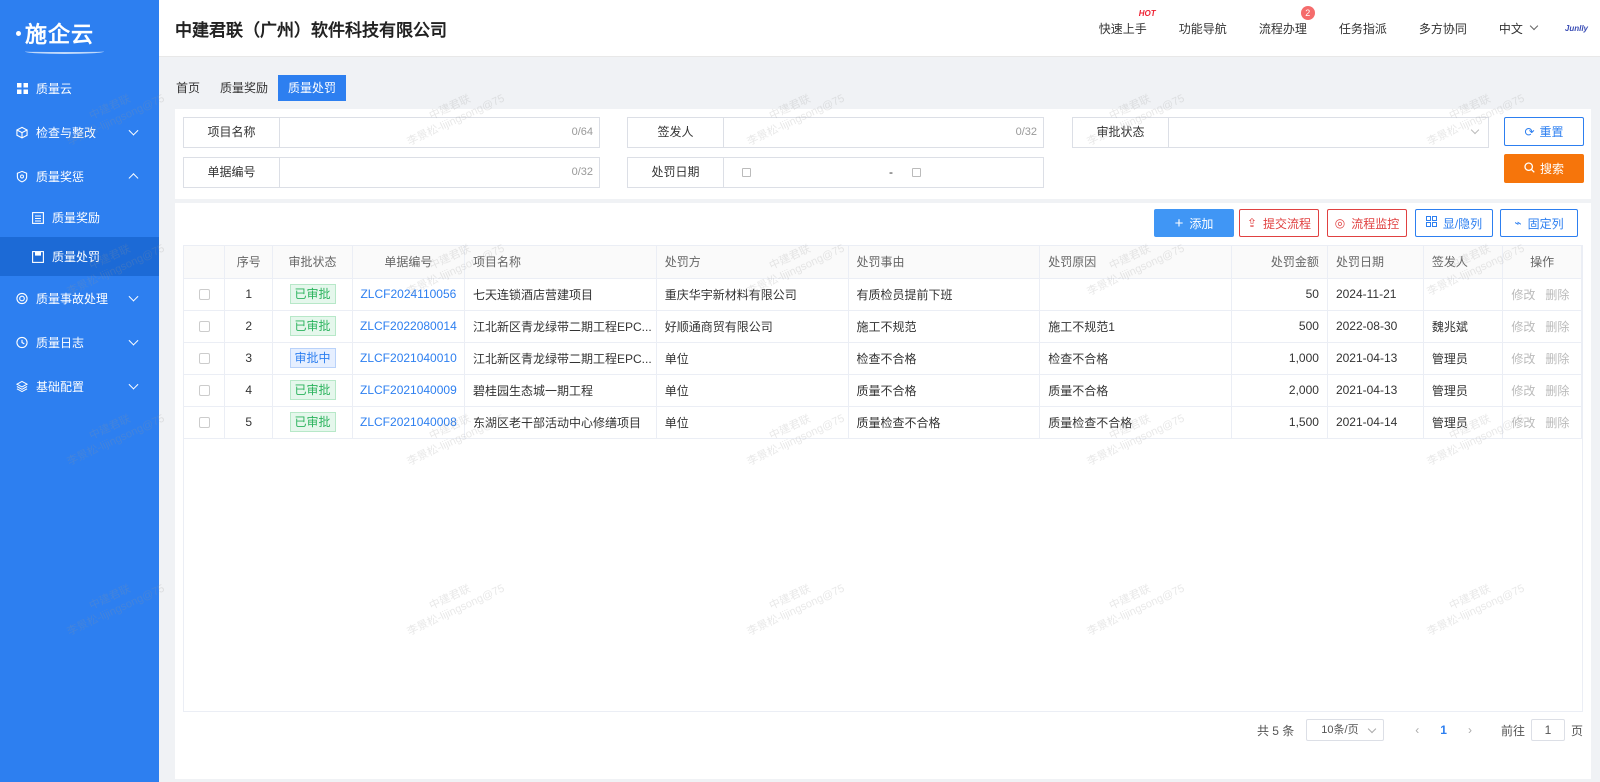 This screenshot has width=1600, height=782. Describe the element at coordinates (752, 358) in the screenshot. I see `cell-party: 单位` at that location.